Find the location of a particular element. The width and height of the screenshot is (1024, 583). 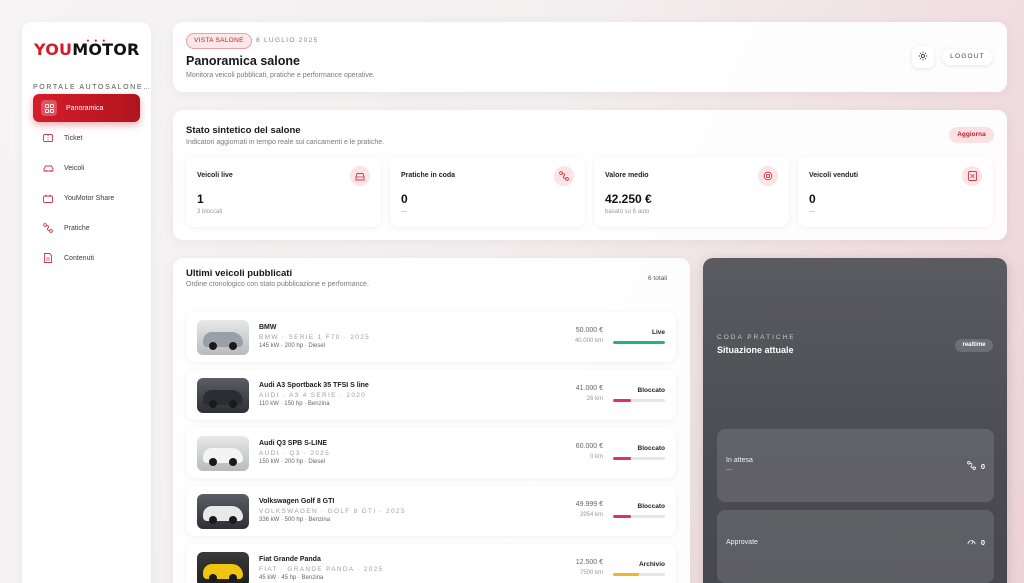

sidebar-item-veicoli: Veicoli is located at coordinates (86, 168).